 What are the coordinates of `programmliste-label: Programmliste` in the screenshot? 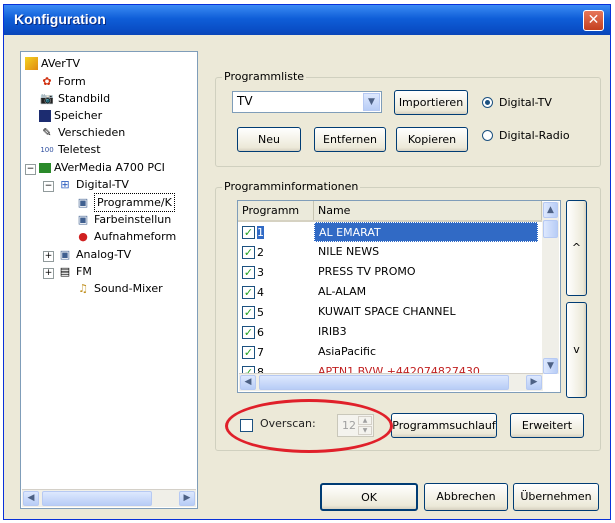 It's located at (264, 76).